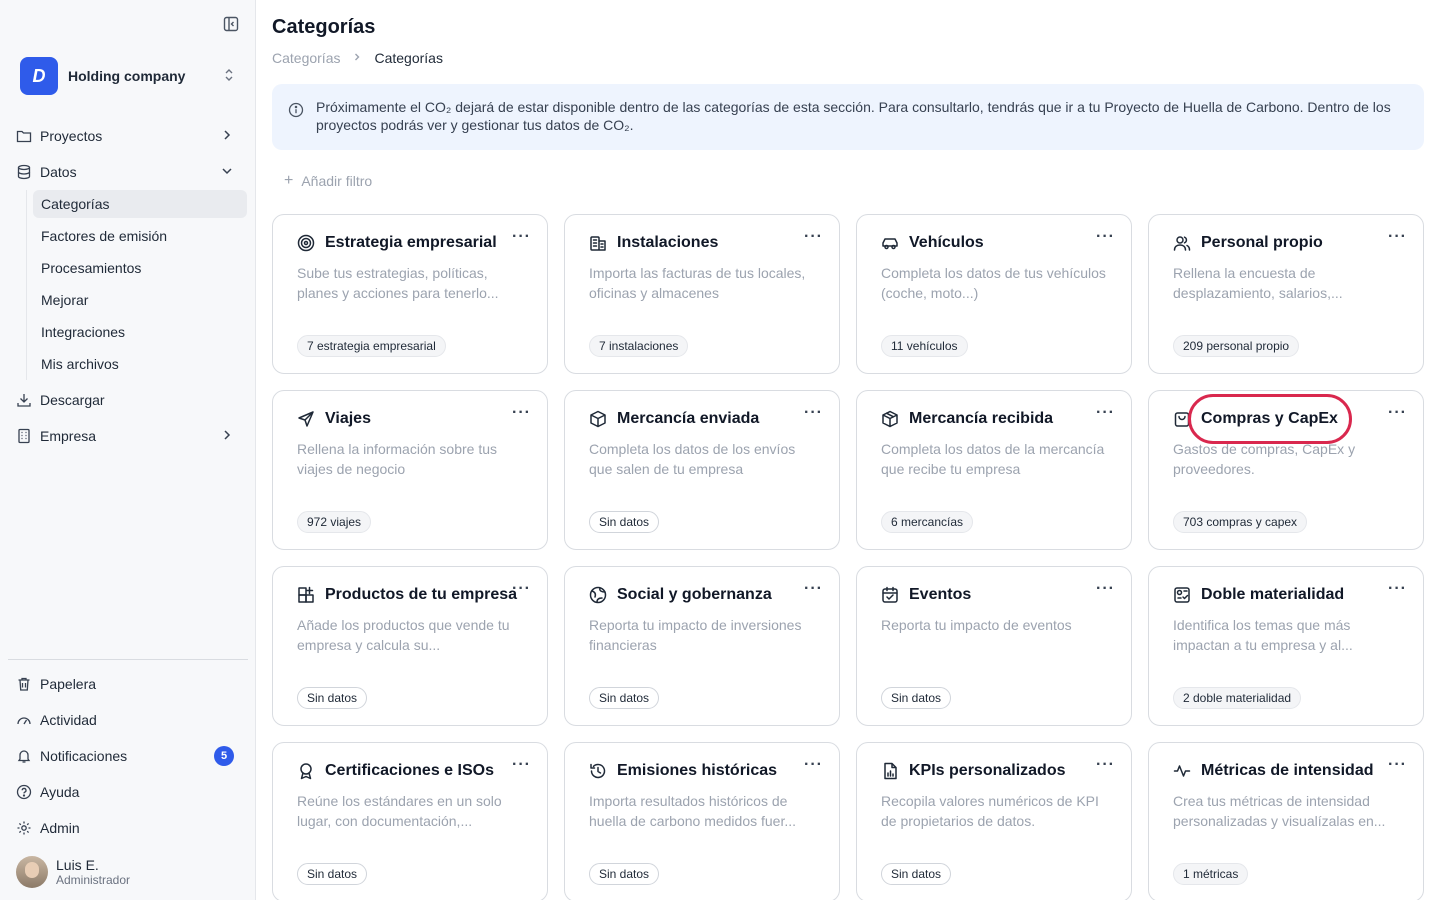  Describe the element at coordinates (890, 595) in the screenshot. I see `calendar-icon` at that location.